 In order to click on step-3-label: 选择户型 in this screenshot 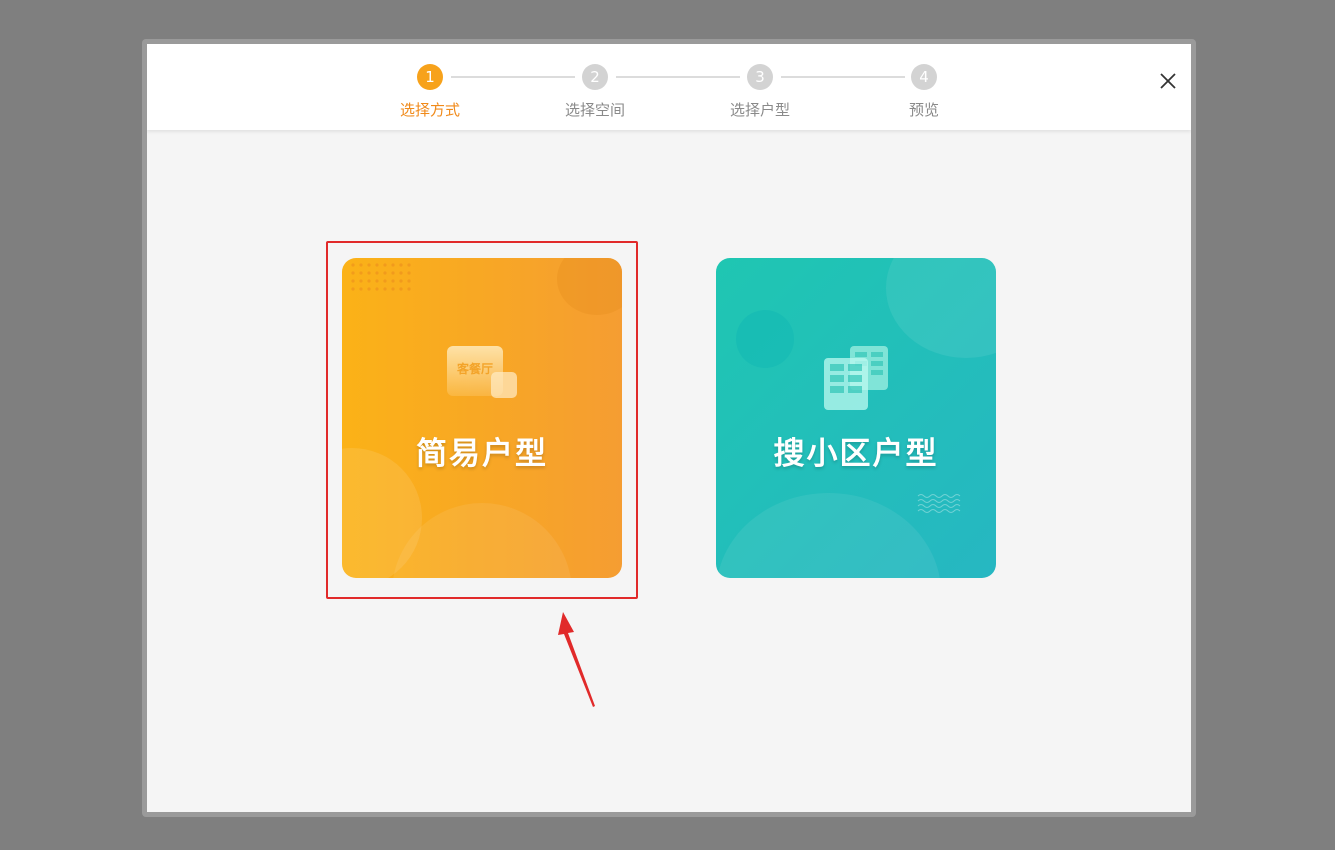, I will do `click(759, 110)`.